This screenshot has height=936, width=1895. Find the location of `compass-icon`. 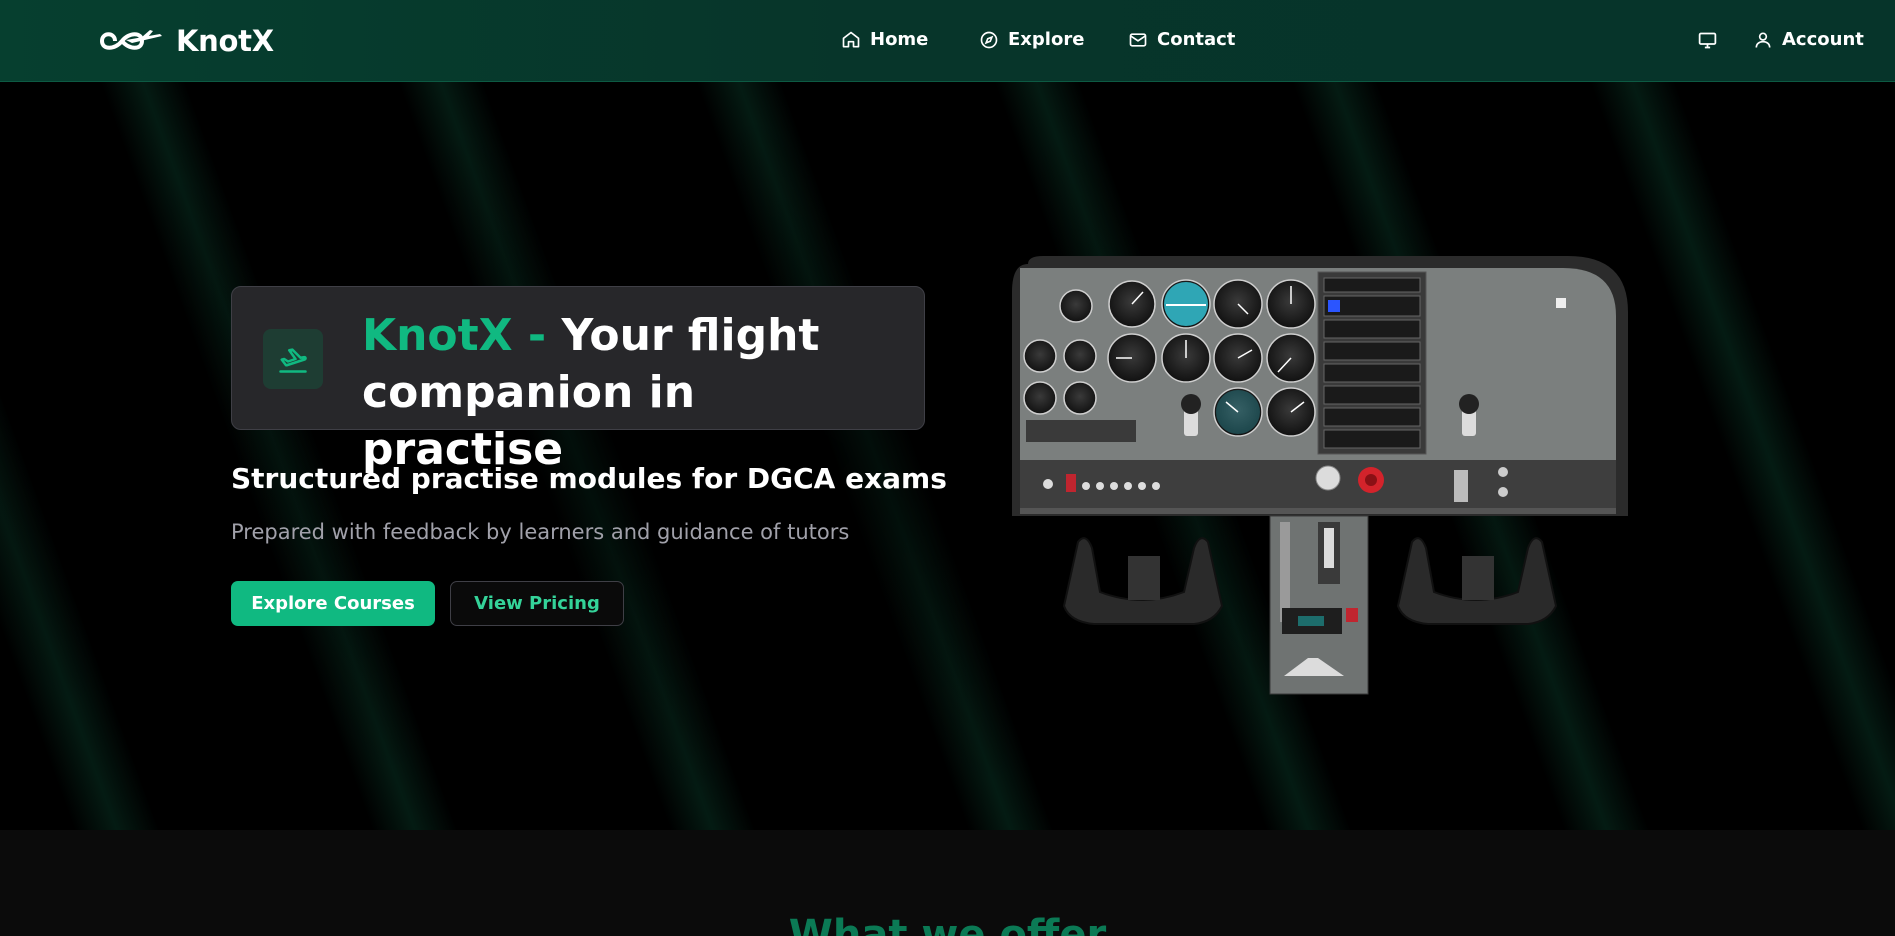

compass-icon is located at coordinates (989, 39).